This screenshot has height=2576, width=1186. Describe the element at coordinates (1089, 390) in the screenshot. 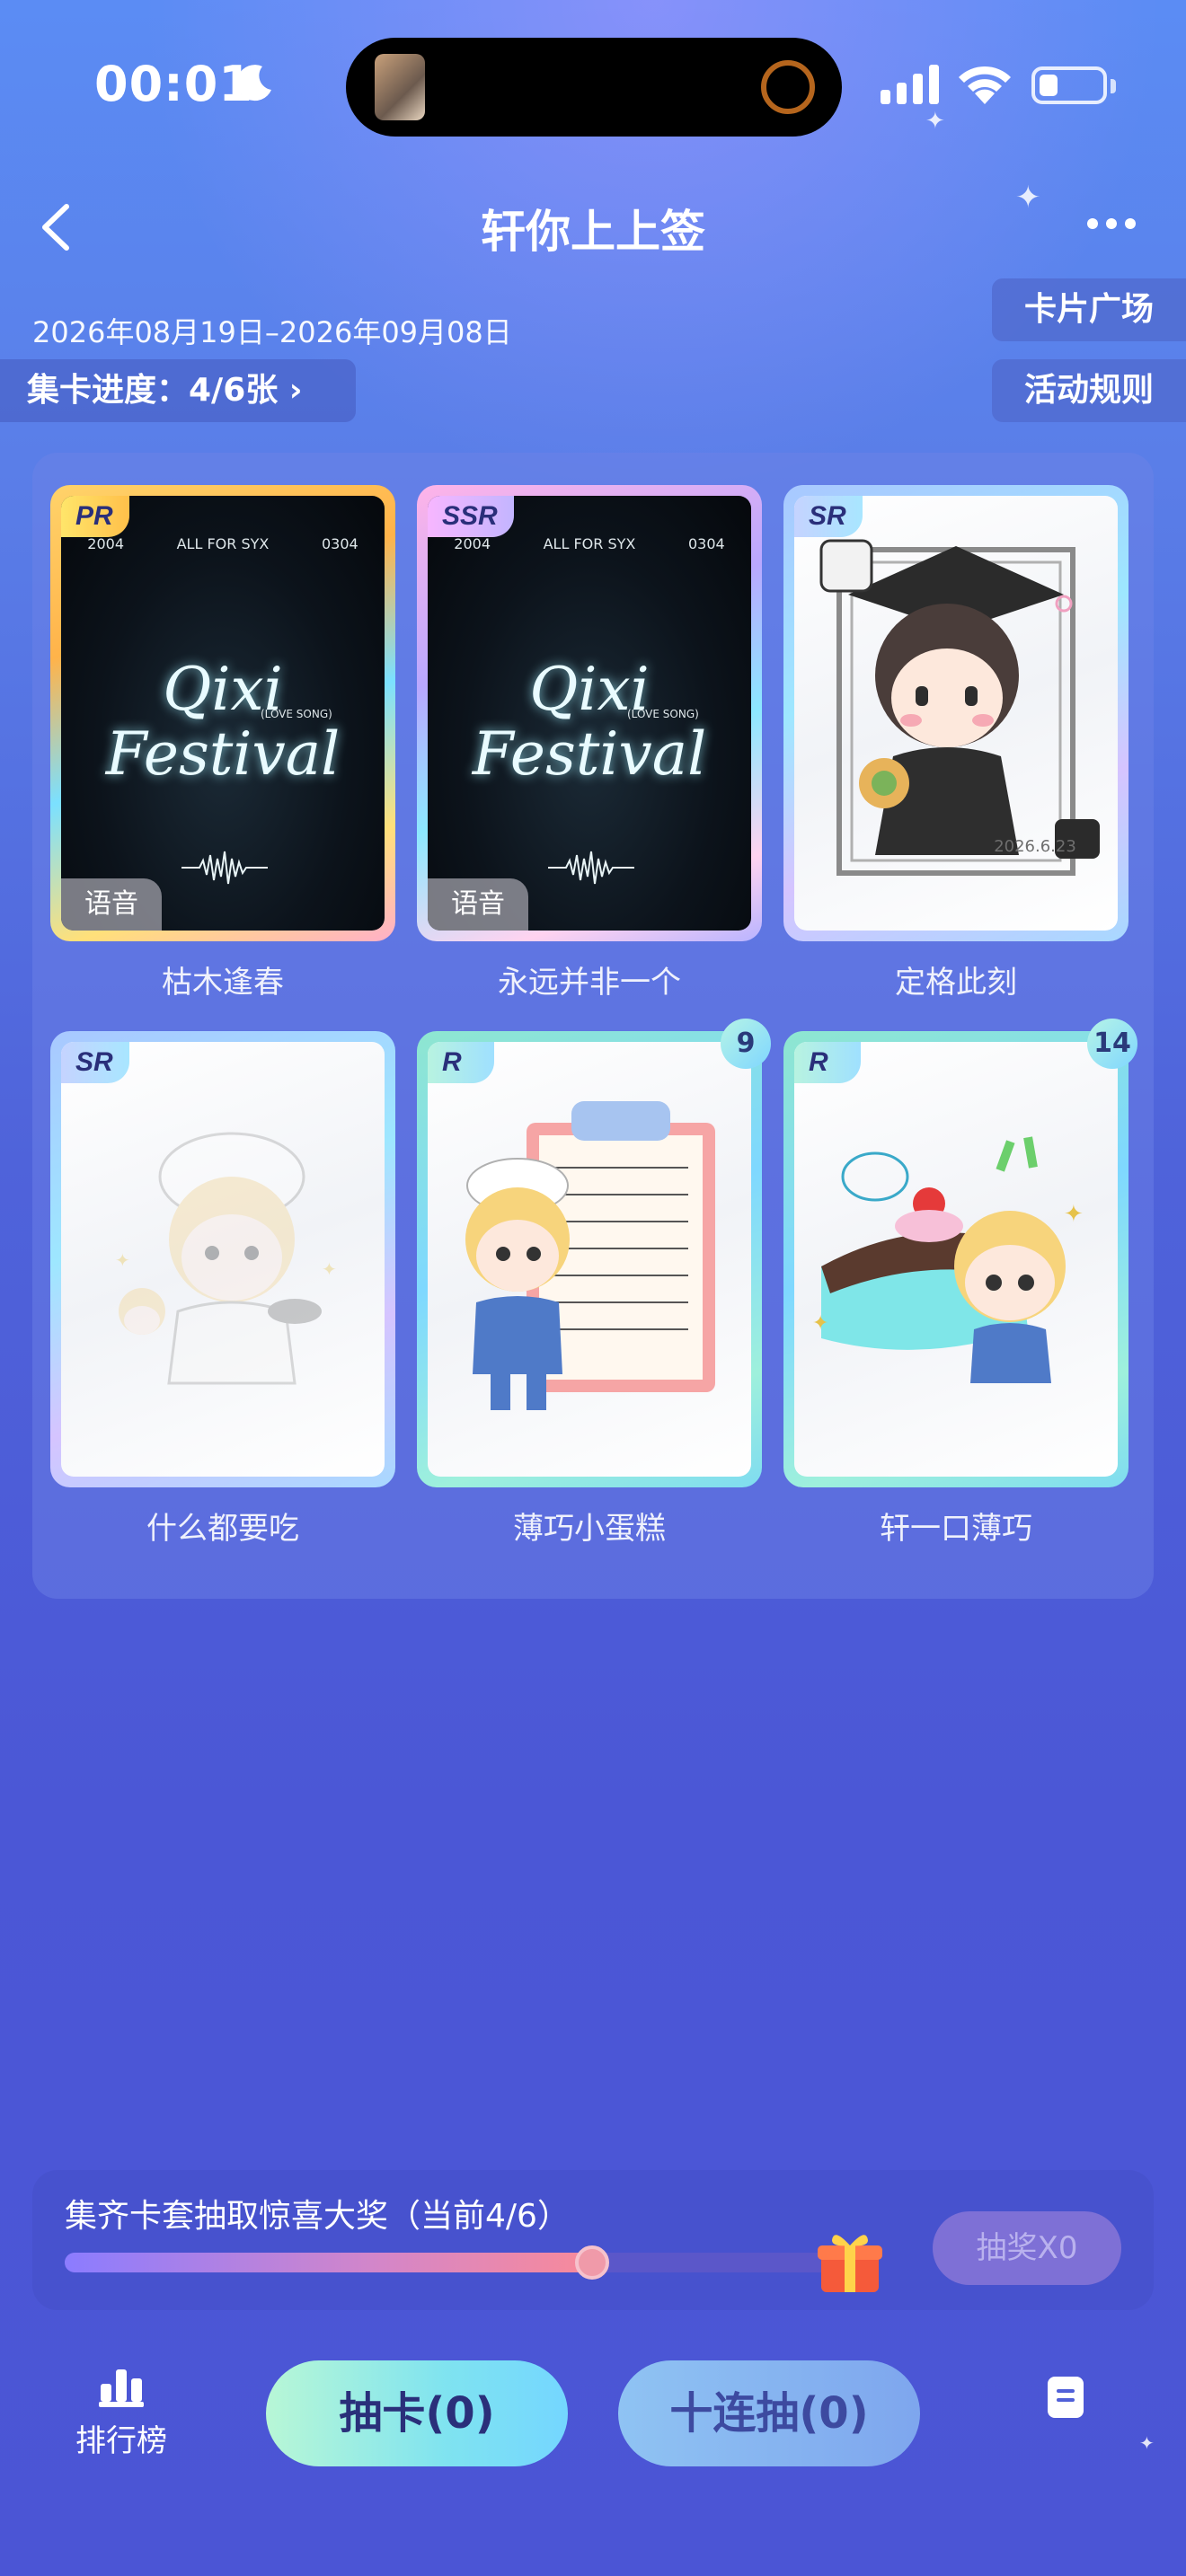

I see `activity-rules-button: 活动规则` at that location.